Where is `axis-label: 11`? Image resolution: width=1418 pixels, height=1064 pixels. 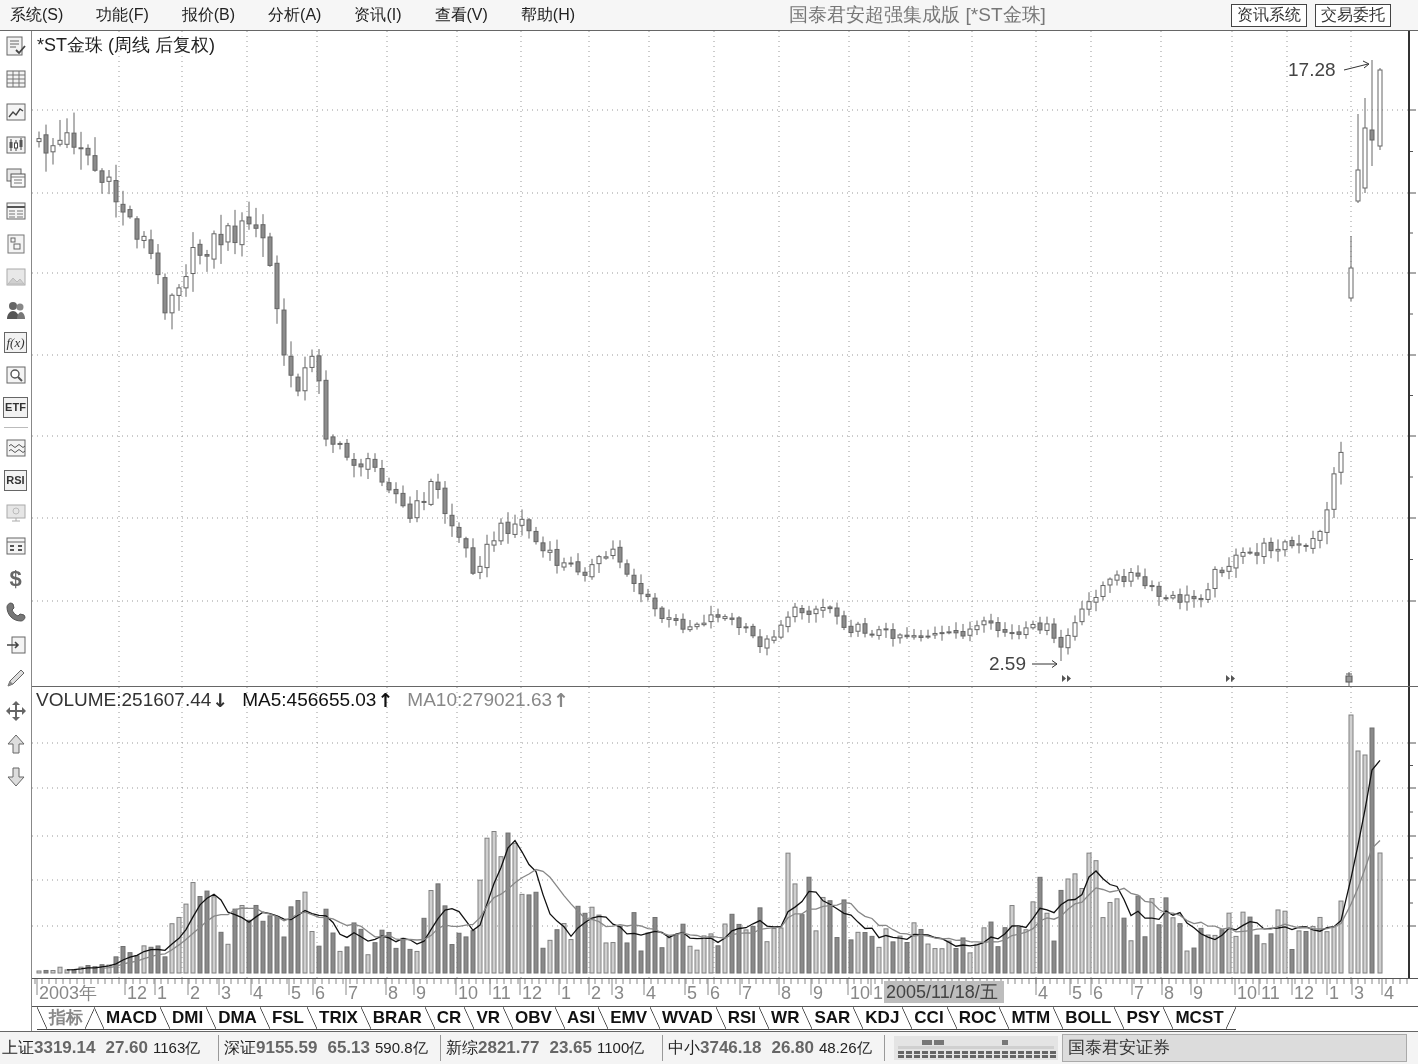 axis-label: 11 is located at coordinates (1270, 993).